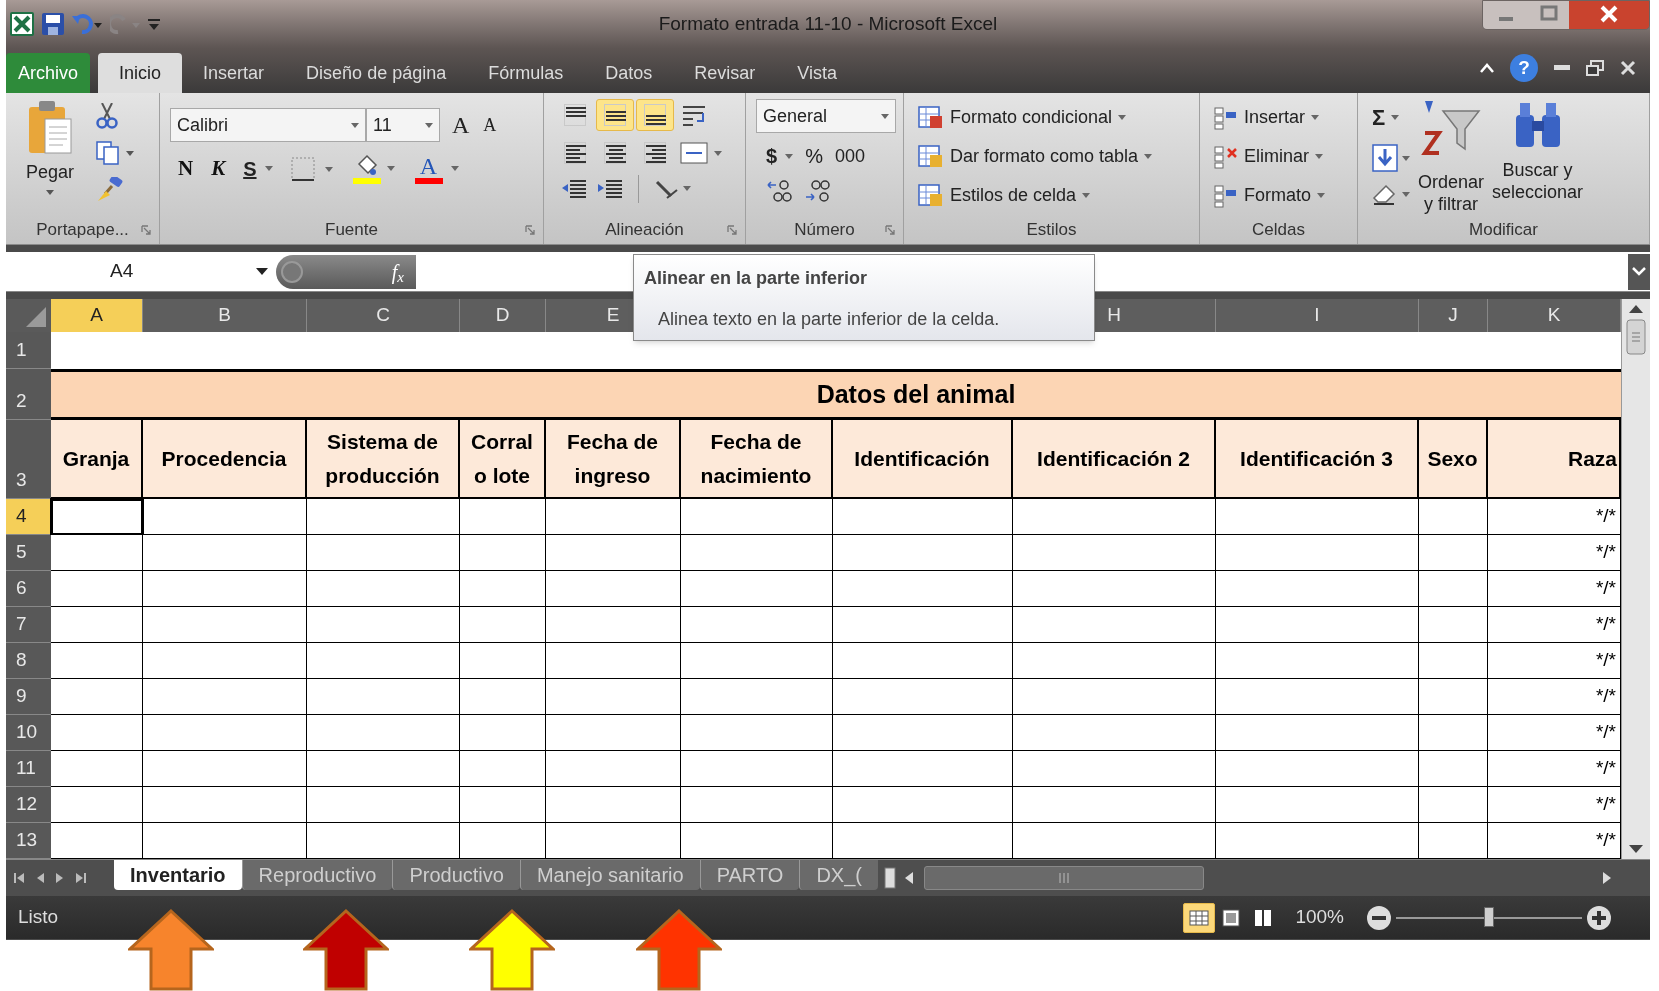 The width and height of the screenshot is (1659, 991). I want to click on bold-button: N, so click(186, 169).